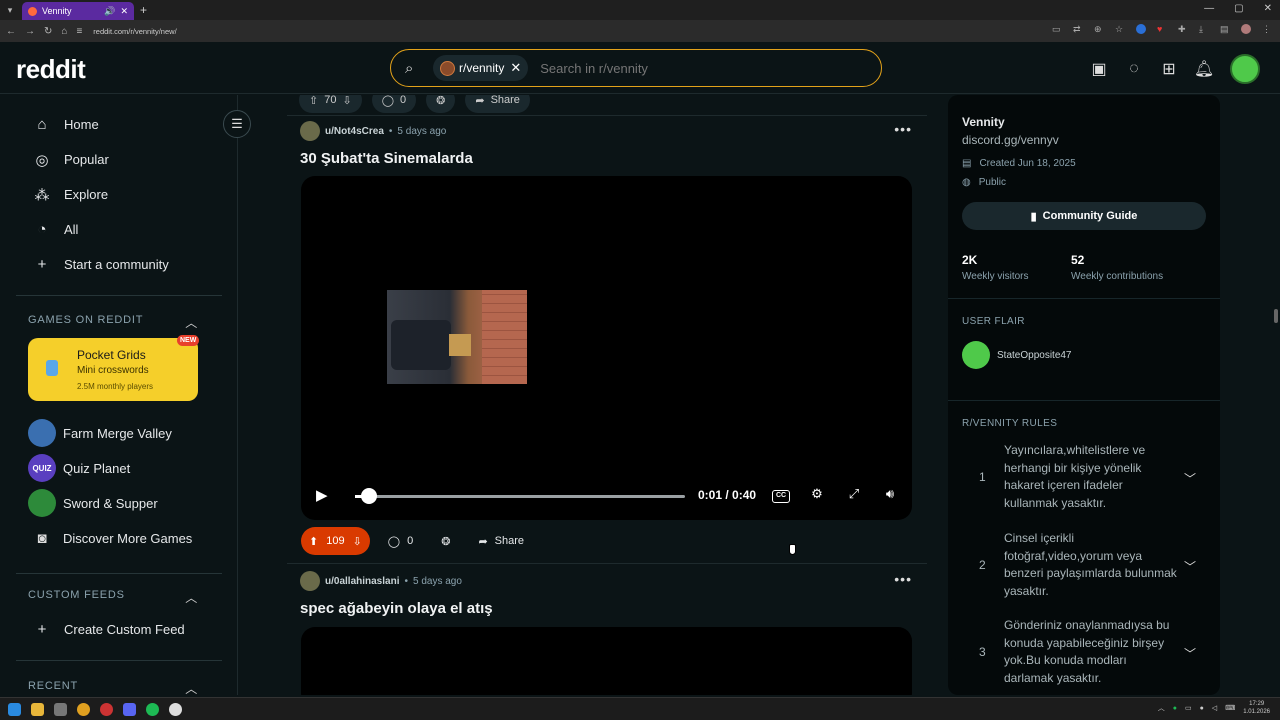  Describe the element at coordinates (1204, 69) in the screenshot. I see `notifications-bell-icon: 🔔︎` at that location.